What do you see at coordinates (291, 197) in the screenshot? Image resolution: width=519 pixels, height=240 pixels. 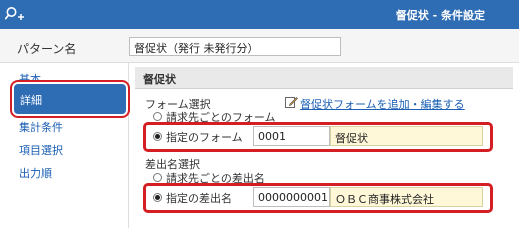 I see `sender-code-field: 0000000001` at bounding box center [291, 197].